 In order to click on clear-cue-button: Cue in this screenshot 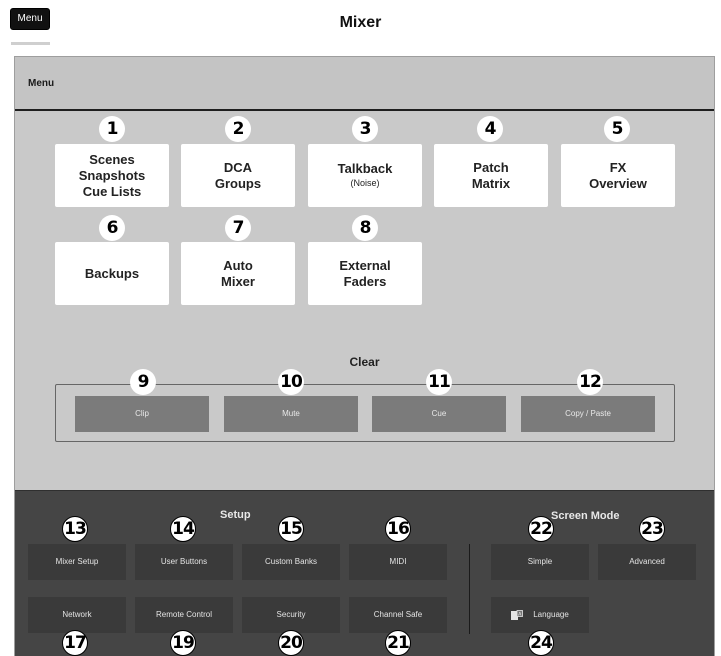, I will do `click(439, 414)`.